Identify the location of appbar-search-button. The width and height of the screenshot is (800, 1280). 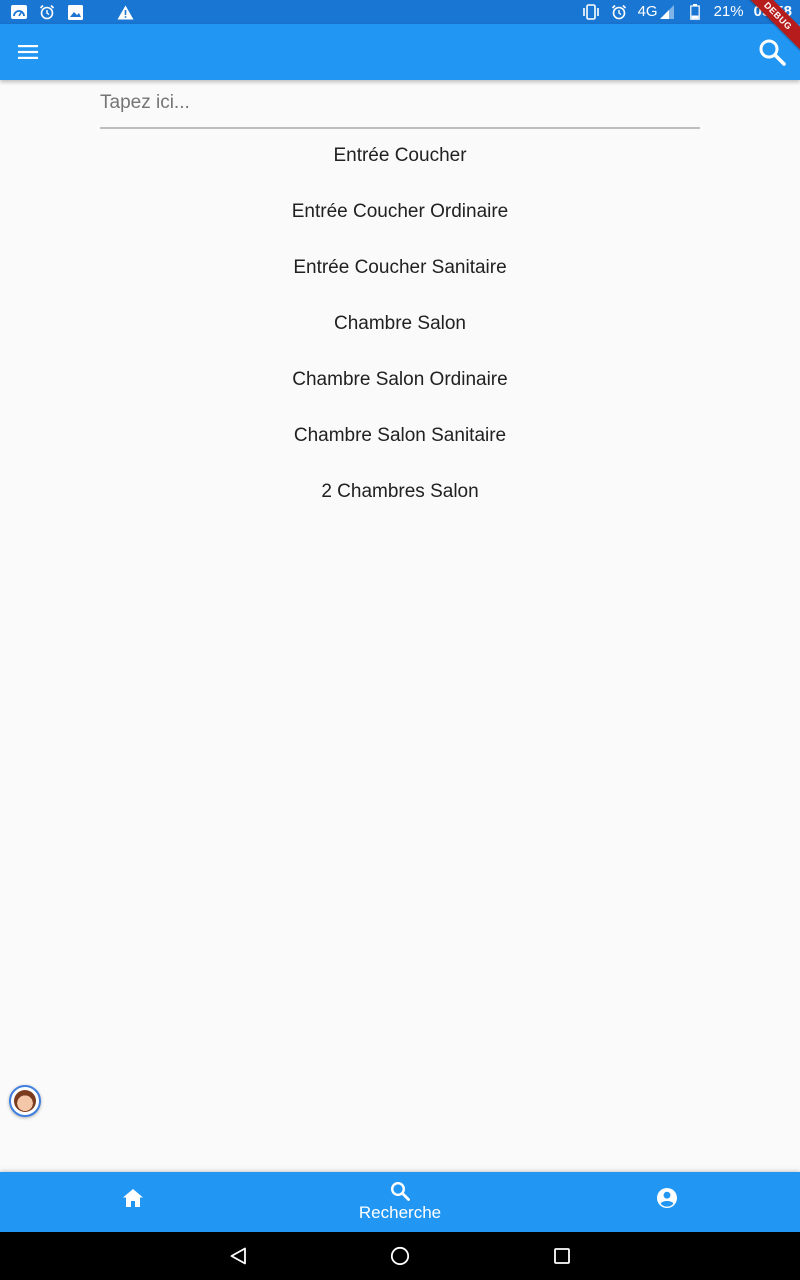
(772, 52).